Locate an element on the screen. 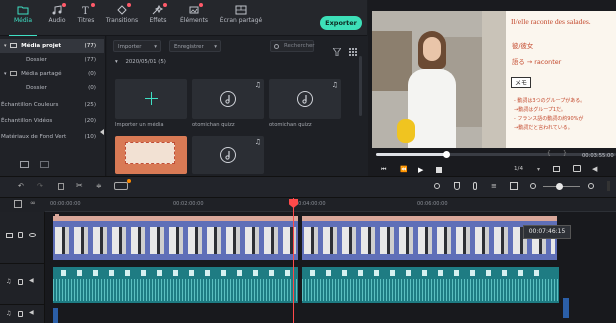 The width and height of the screenshot is (616, 323). media-item is located at coordinates (151, 155).